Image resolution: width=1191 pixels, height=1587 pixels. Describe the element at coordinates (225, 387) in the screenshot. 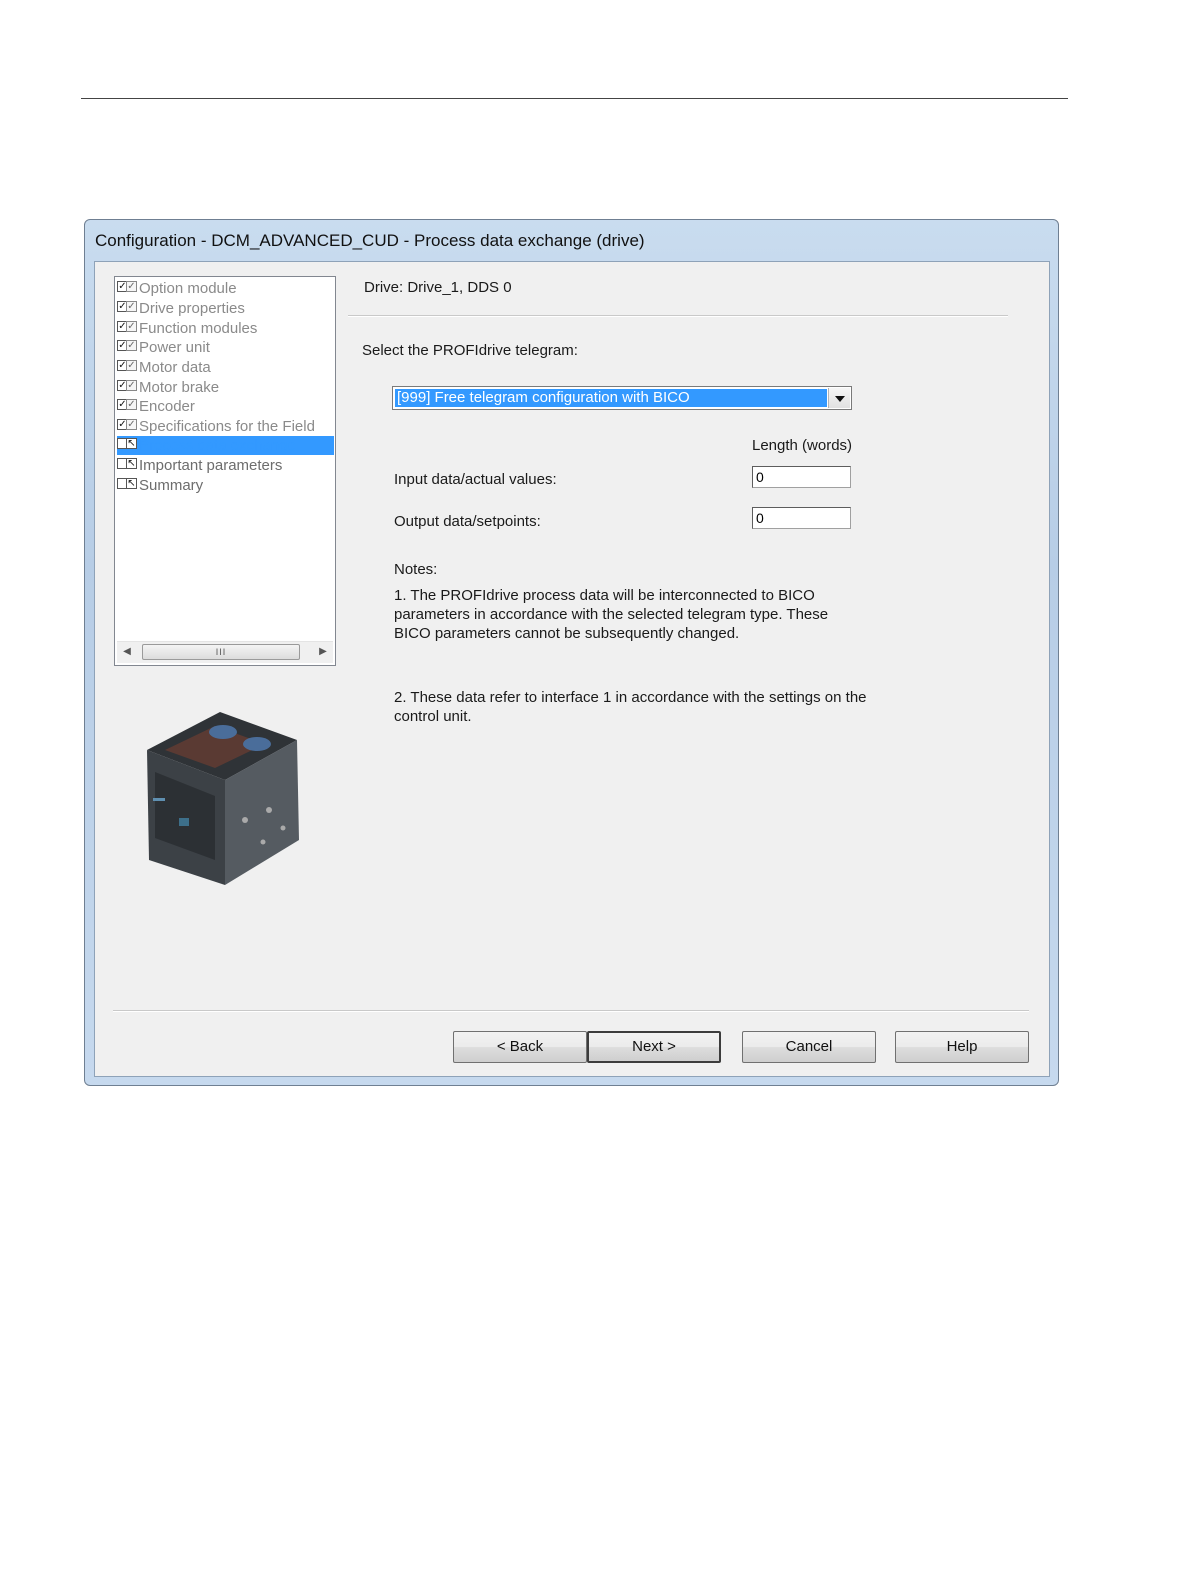

I see `tree-item-motor-brake: ✓ ✓ Motor brake` at that location.